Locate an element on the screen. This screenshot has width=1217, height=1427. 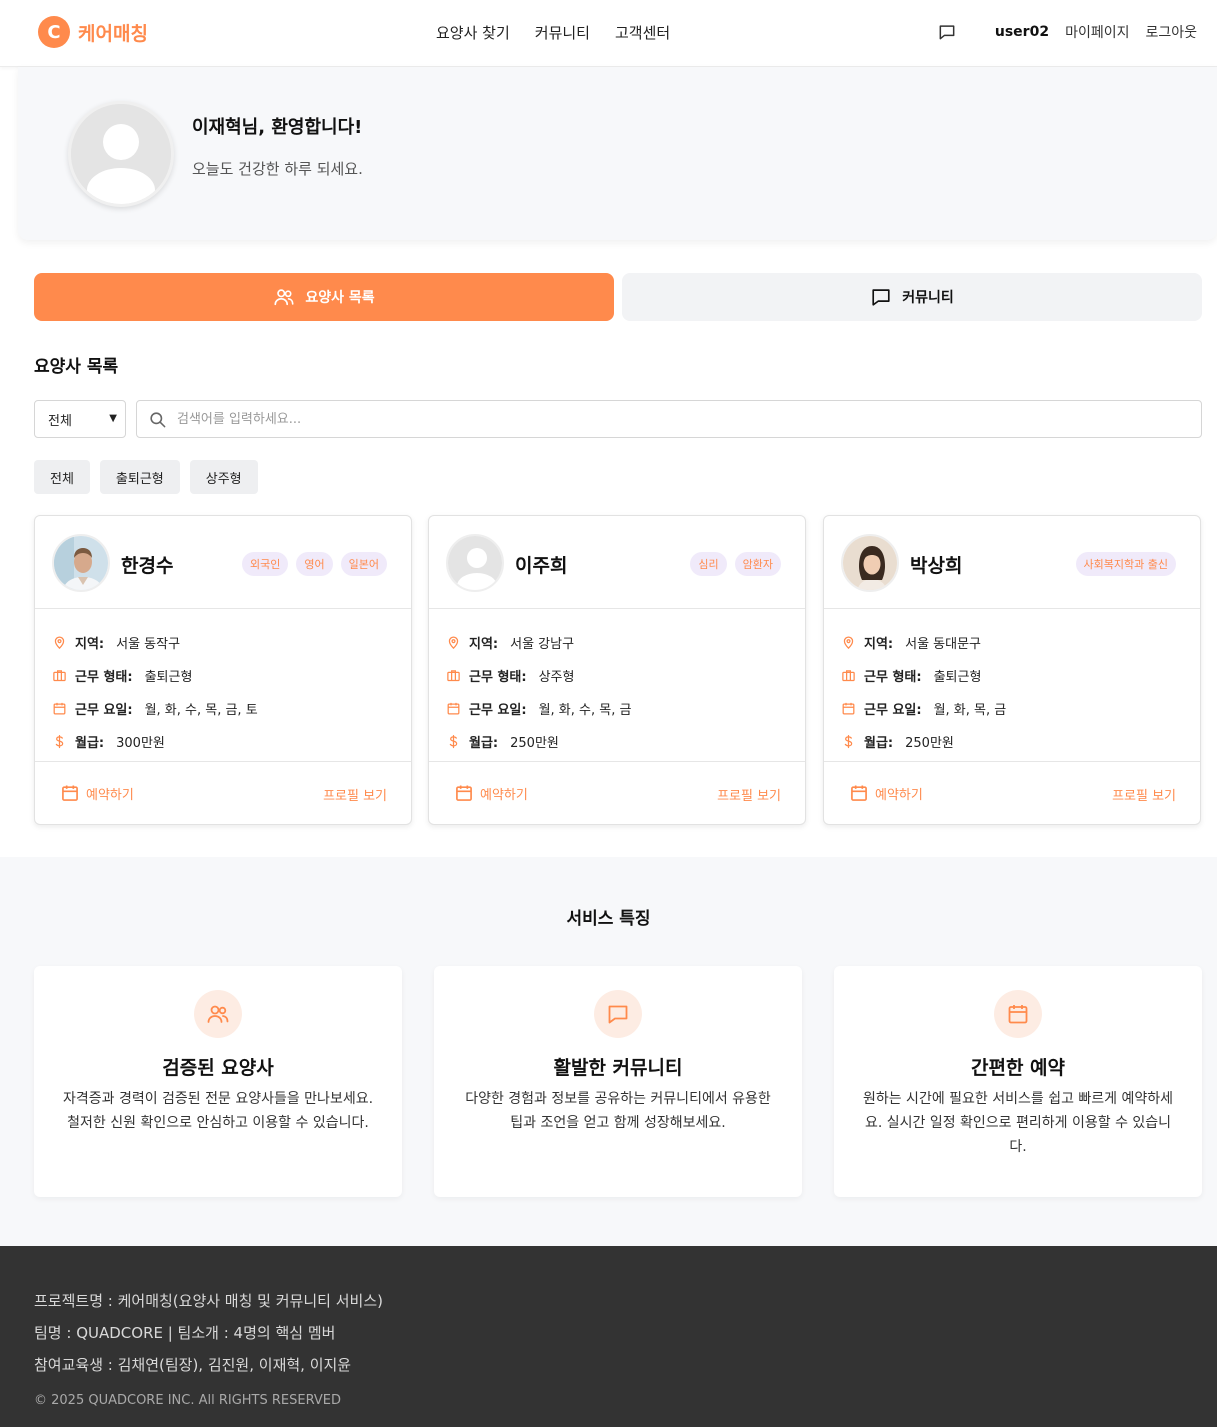
detail-region: 지역: 서울 동작구 is located at coordinates (155, 642).